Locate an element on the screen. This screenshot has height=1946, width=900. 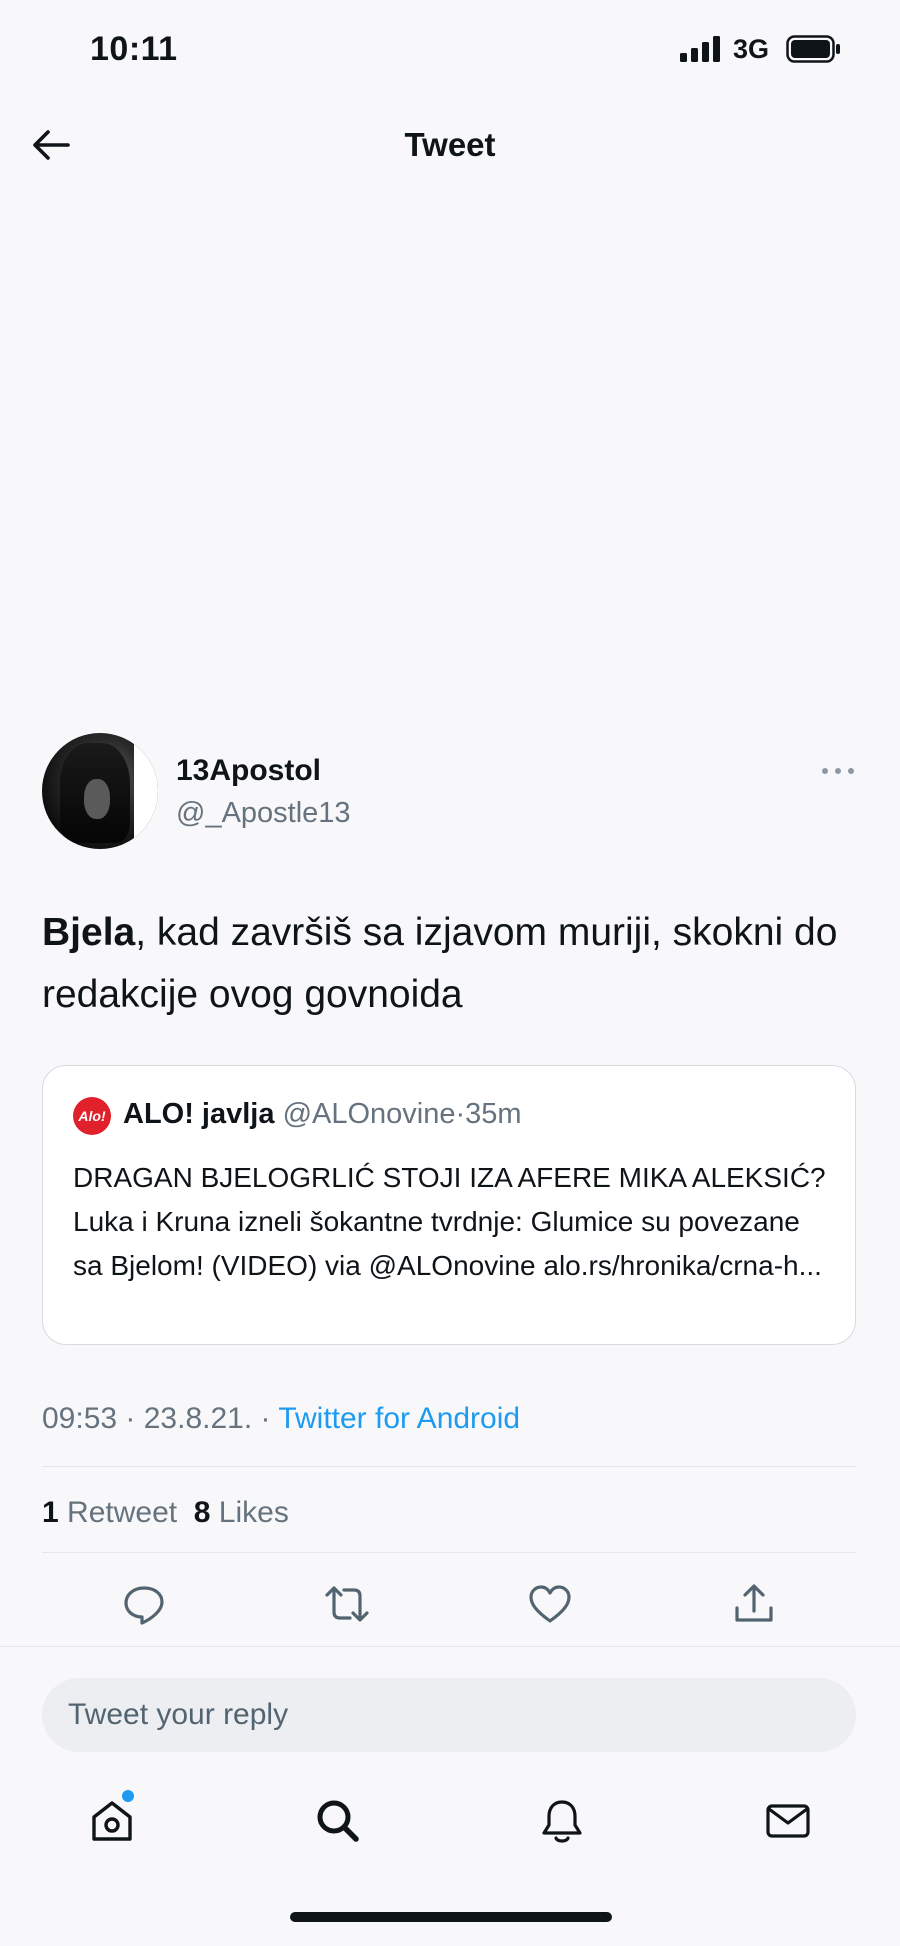
retweet-icon is located at coordinates (347, 1604).